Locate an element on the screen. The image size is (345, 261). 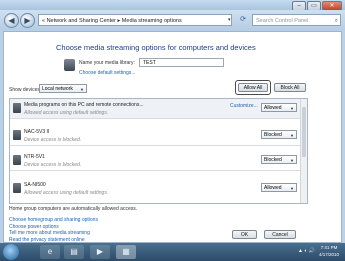
internet-explorer-icon: e is located at coordinates (50, 252).